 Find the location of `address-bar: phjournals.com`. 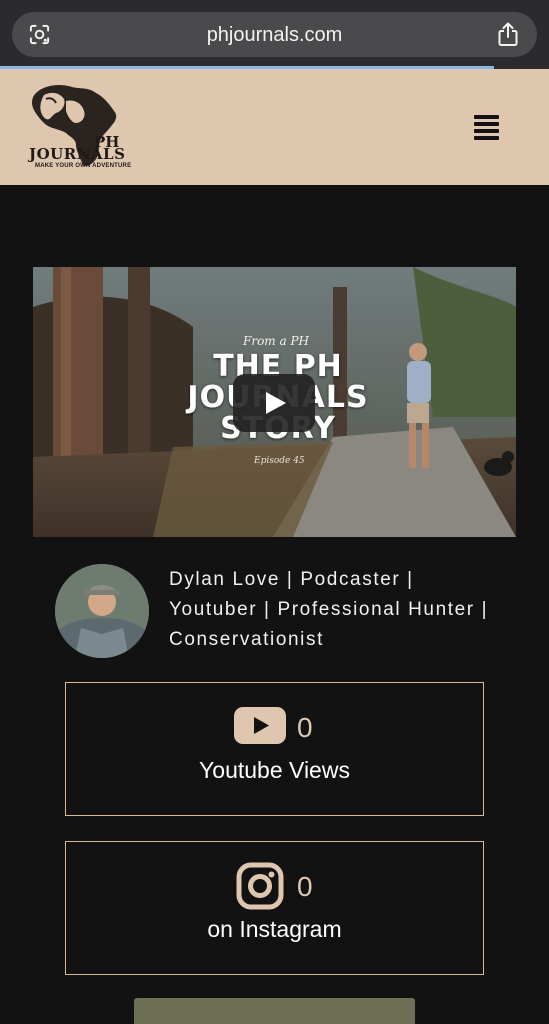

address-bar: phjournals.com is located at coordinates (274, 34).